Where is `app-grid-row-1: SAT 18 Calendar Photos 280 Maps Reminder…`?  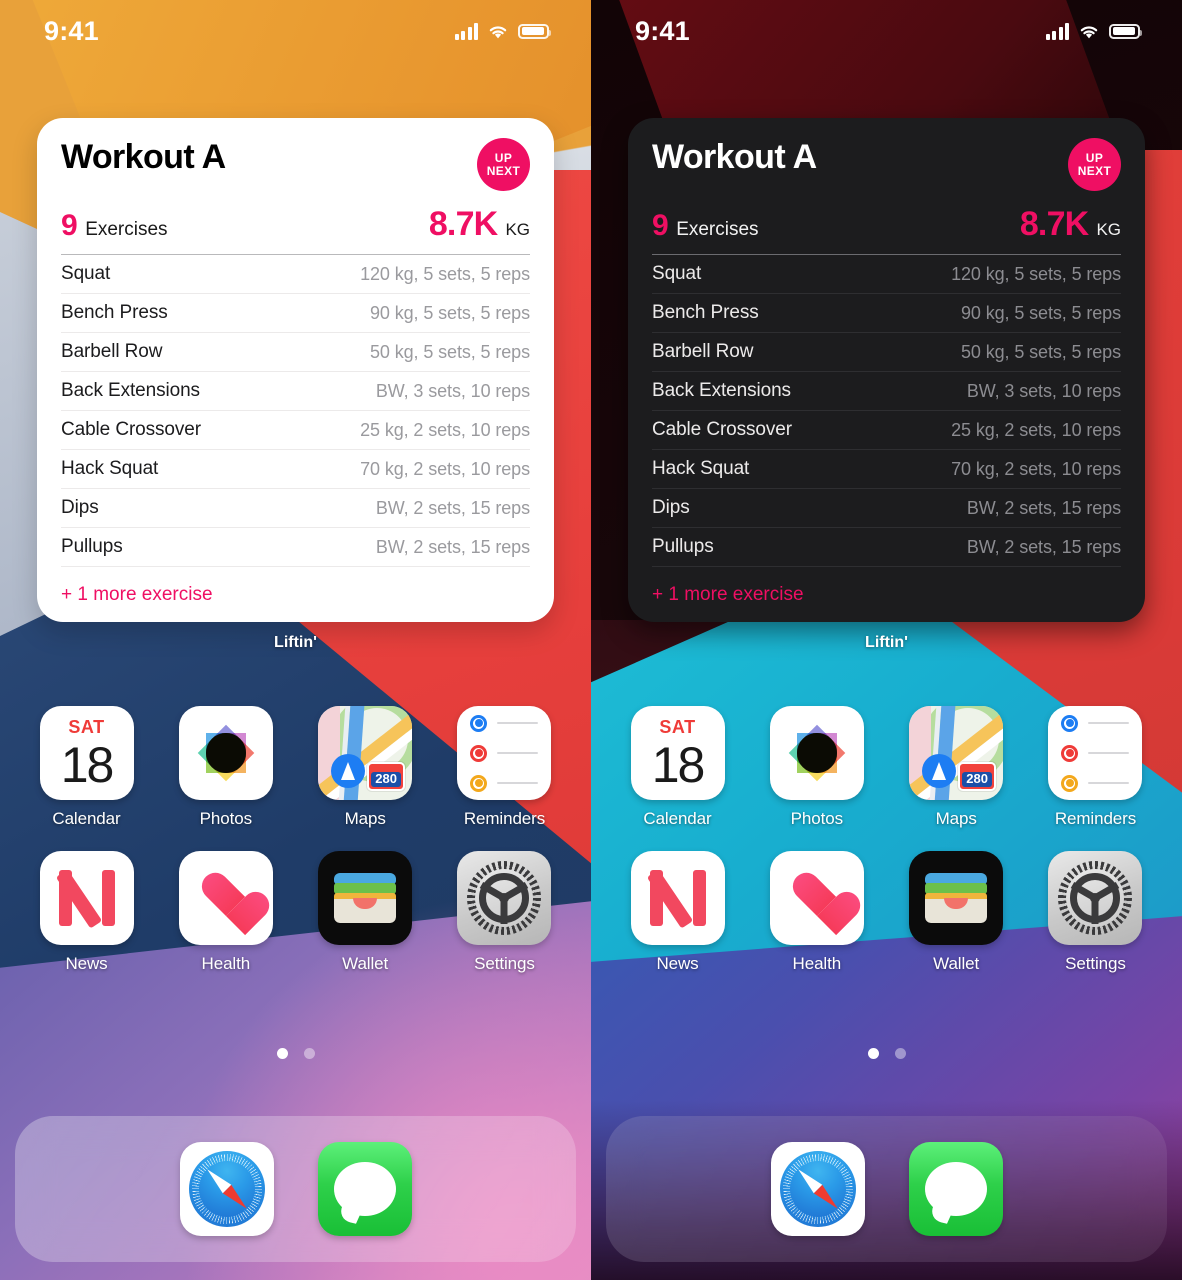 app-grid-row-1: SAT 18 Calendar Photos 280 Maps Reminder… is located at coordinates (295, 767).